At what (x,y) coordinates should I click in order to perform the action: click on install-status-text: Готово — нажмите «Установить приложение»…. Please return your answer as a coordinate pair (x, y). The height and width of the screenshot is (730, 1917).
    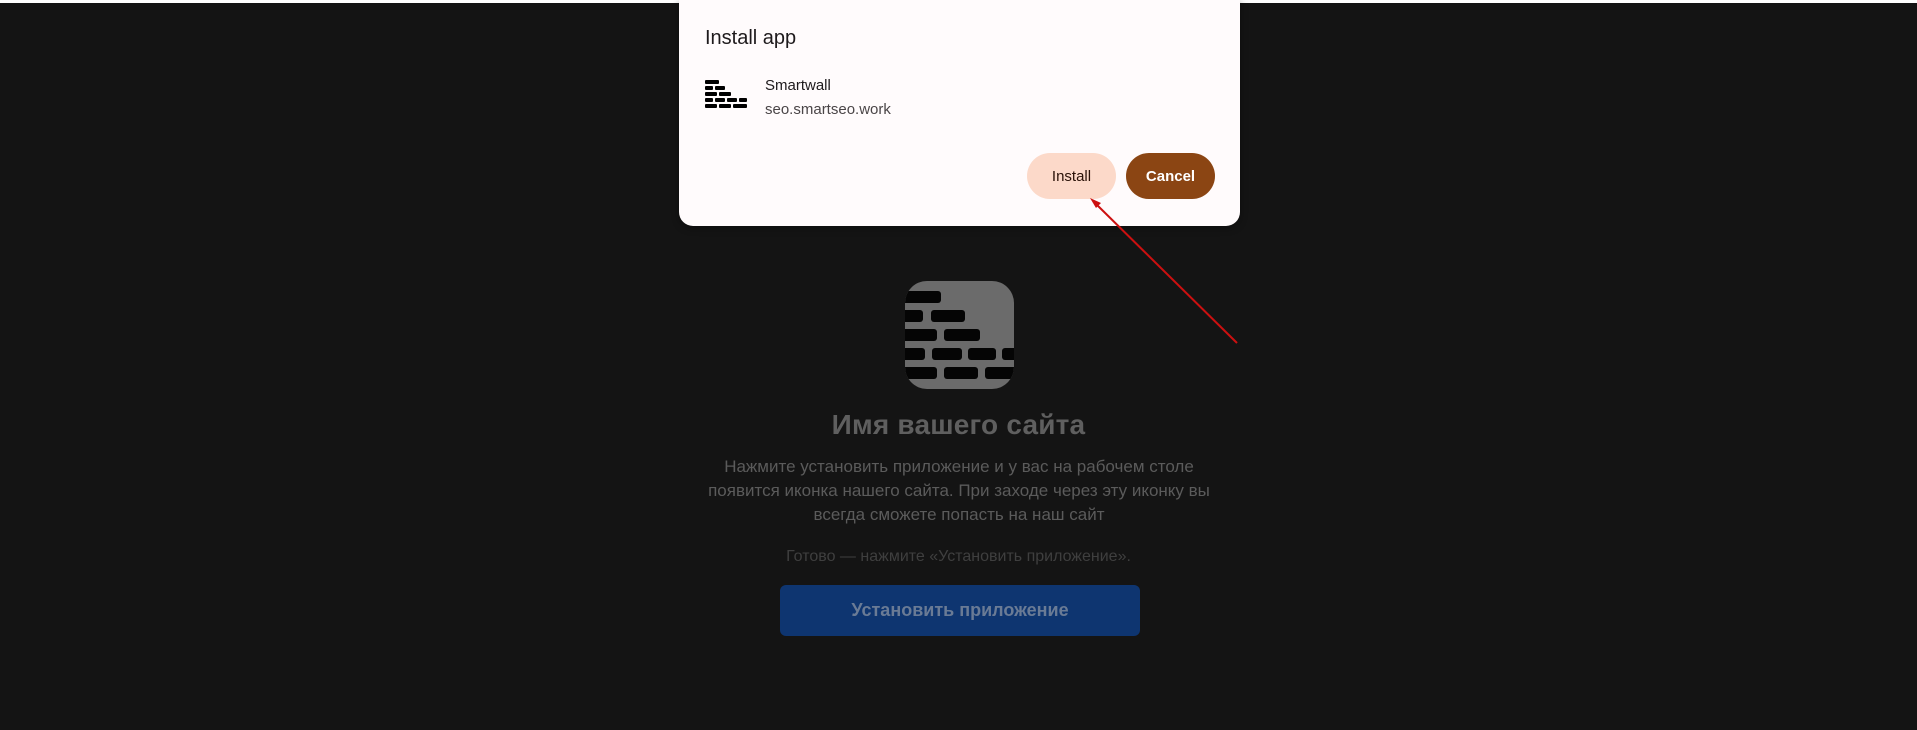
    Looking at the image, I should click on (958, 556).